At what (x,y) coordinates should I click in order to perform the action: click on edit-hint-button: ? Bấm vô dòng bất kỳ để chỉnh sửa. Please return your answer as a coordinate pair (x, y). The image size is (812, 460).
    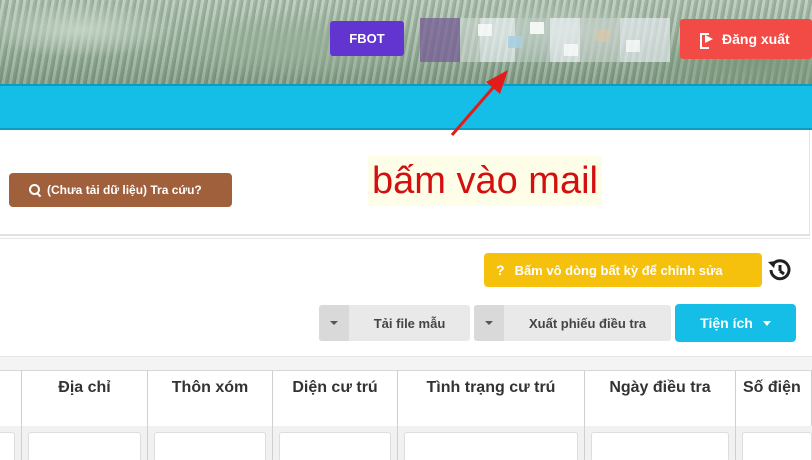
    Looking at the image, I should click on (623, 270).